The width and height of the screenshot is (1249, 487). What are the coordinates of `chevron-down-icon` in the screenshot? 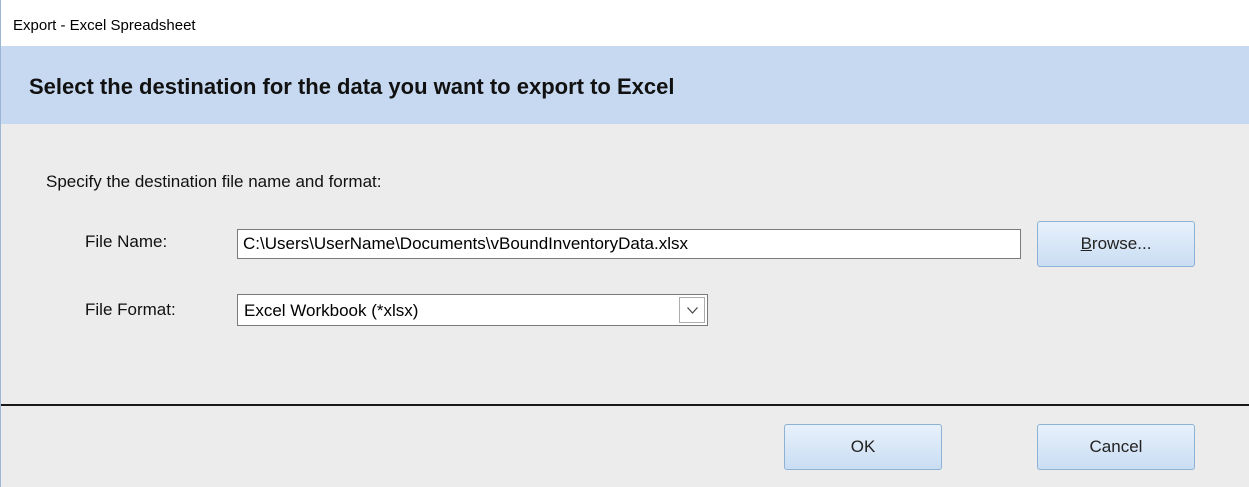 It's located at (692, 310).